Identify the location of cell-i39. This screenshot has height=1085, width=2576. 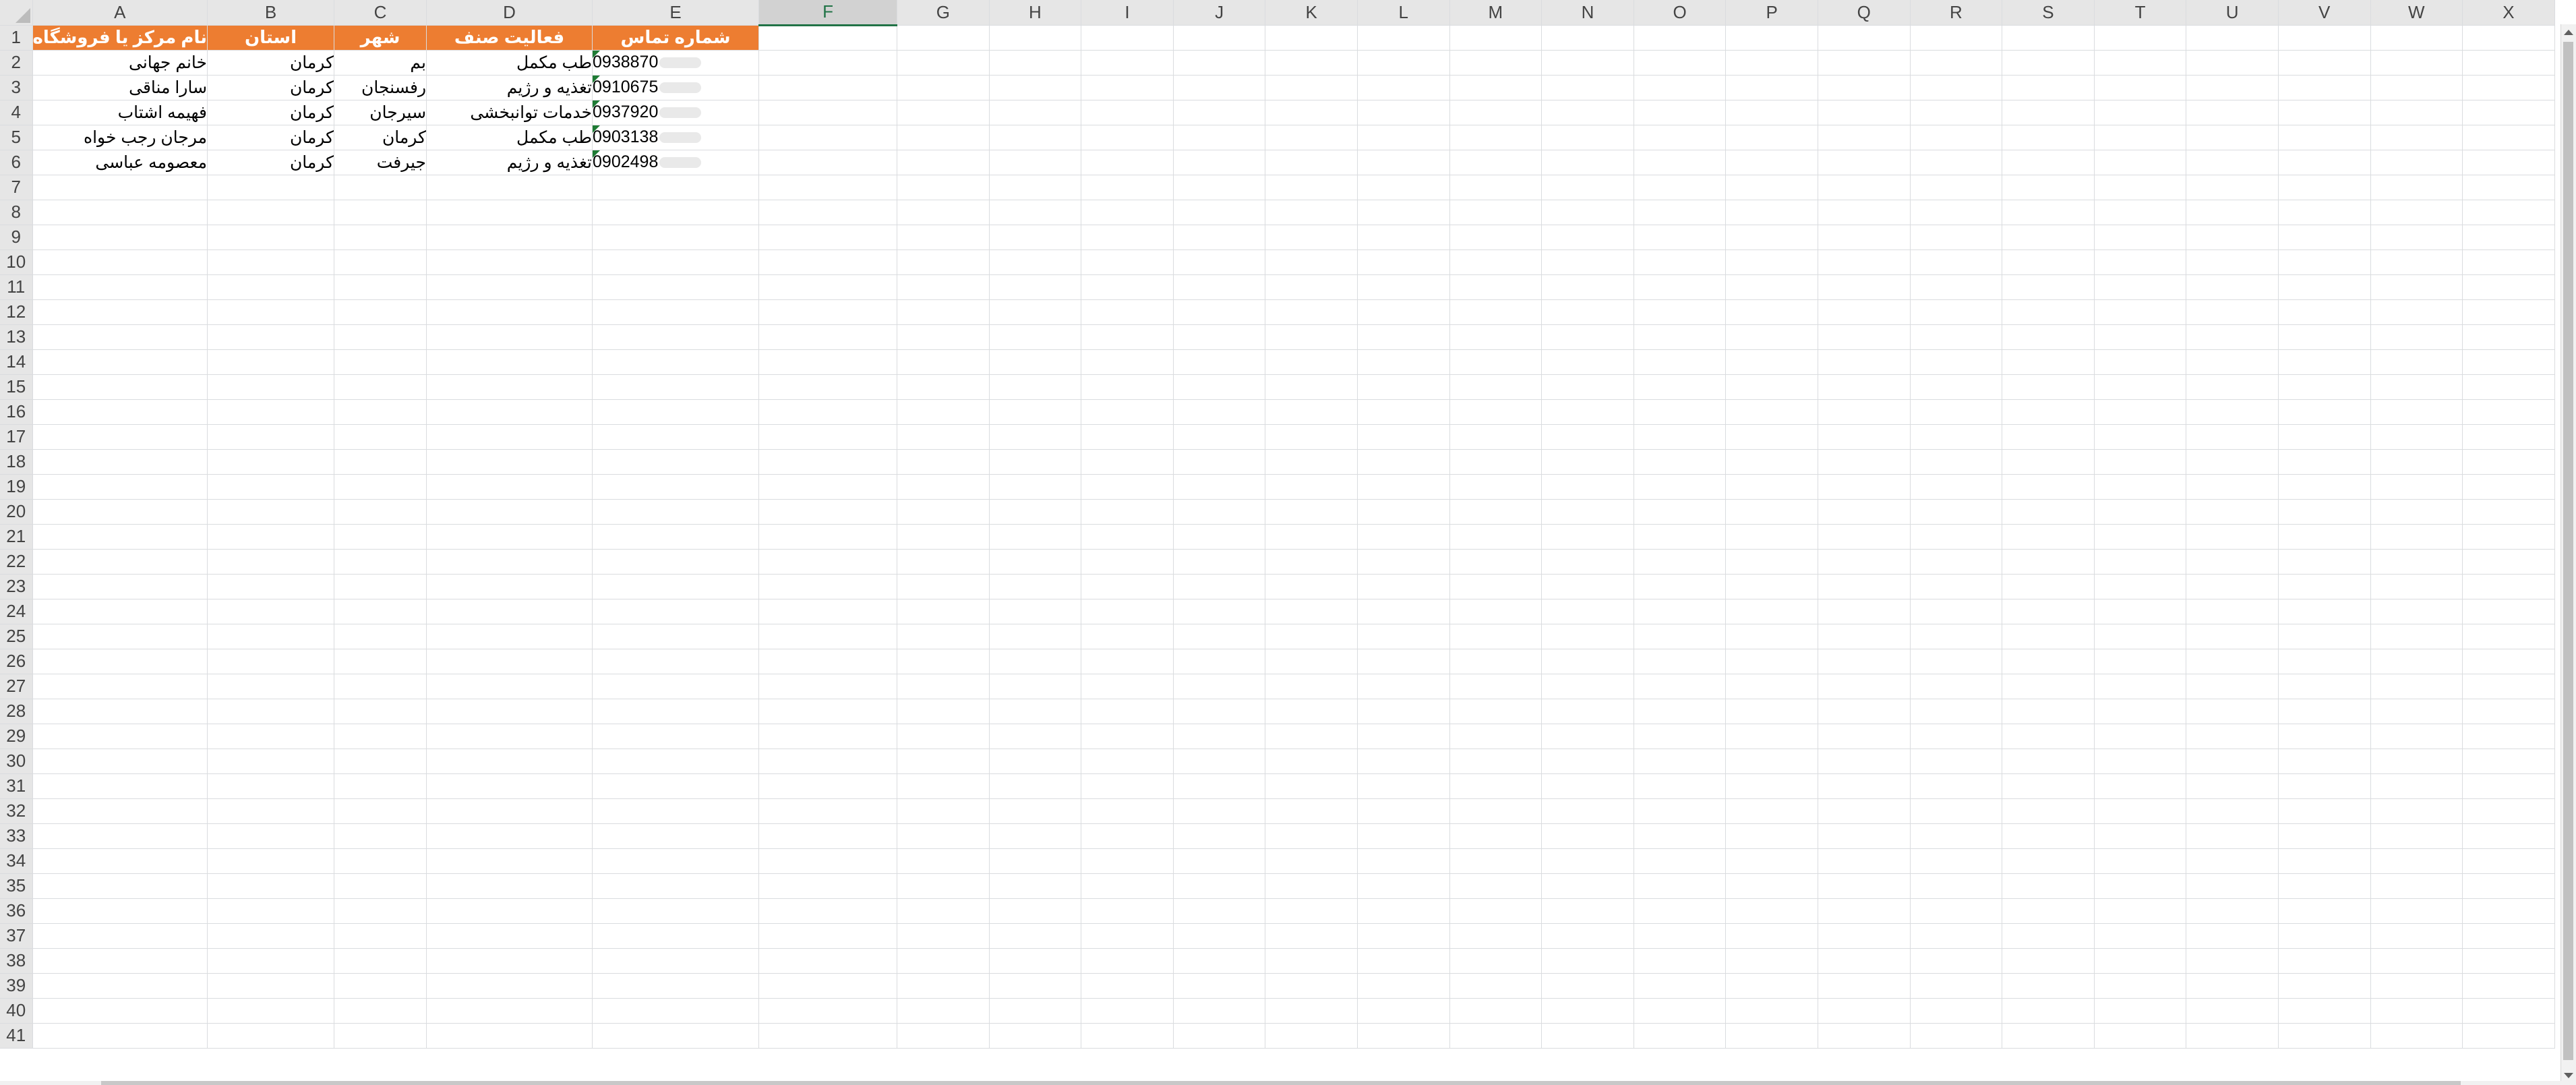
(1127, 986).